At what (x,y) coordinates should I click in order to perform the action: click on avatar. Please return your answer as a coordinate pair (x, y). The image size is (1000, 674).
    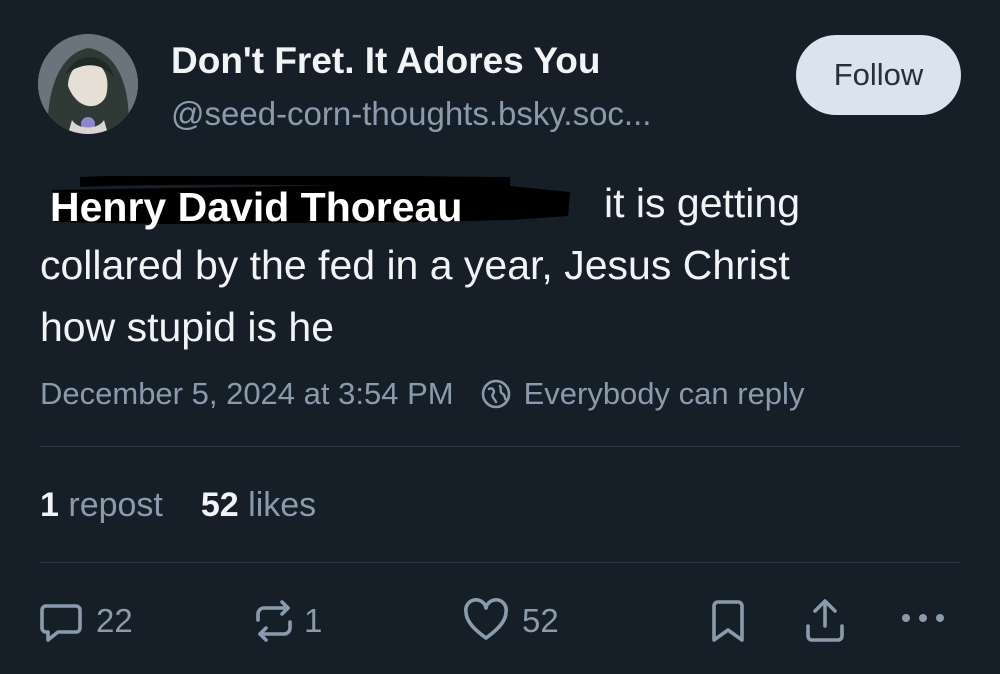
    Looking at the image, I should click on (88, 84).